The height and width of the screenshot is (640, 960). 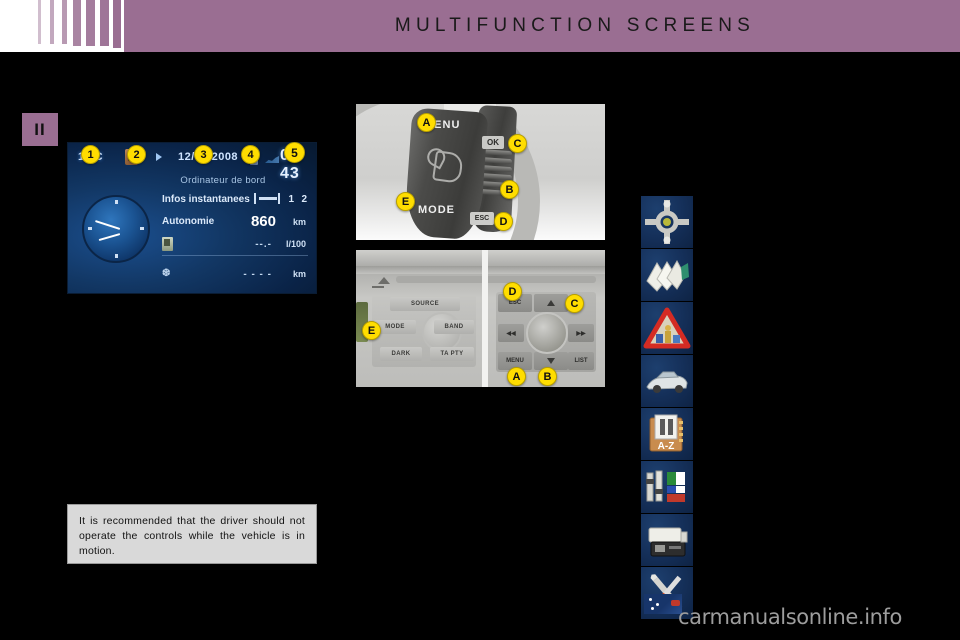 What do you see at coordinates (436, 210) in the screenshot?
I see `stalk-mode-label: MODE` at bounding box center [436, 210].